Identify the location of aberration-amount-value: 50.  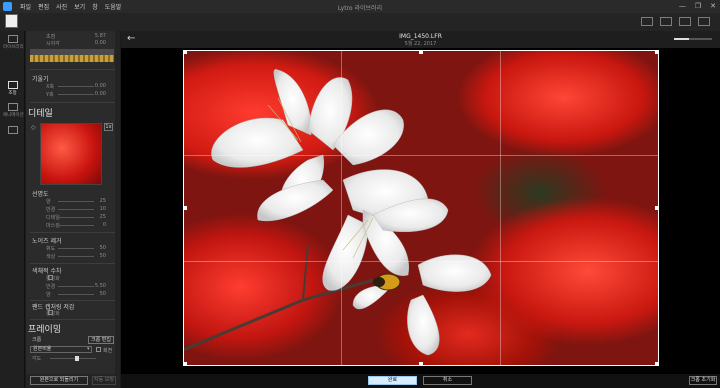
(102, 294).